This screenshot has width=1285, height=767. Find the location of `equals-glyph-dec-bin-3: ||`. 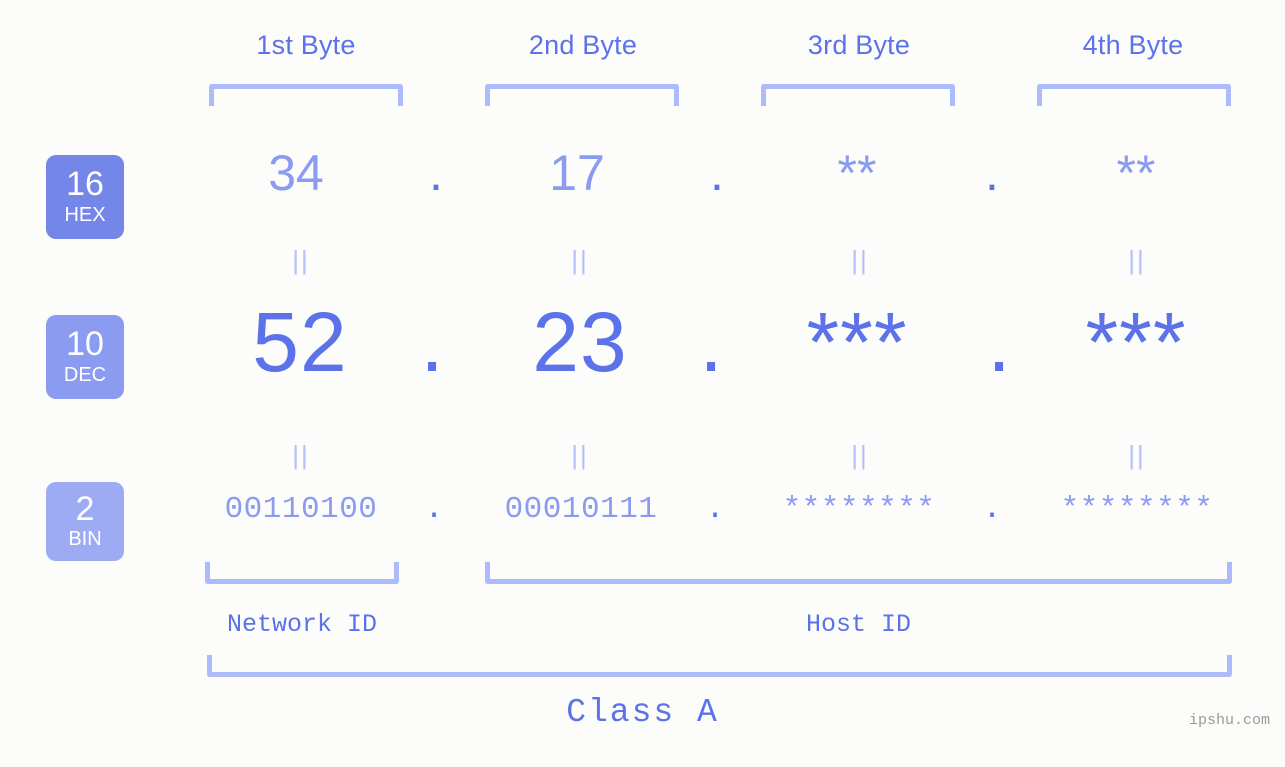

equals-glyph-dec-bin-3: || is located at coordinates (860, 455).